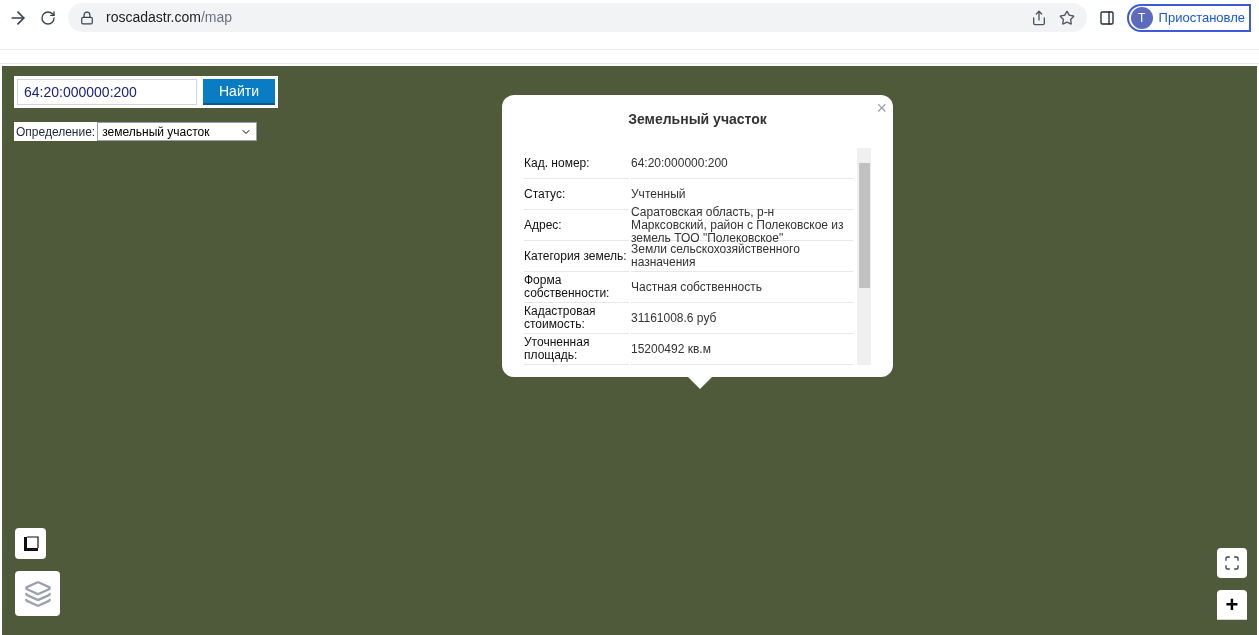 The height and width of the screenshot is (635, 1259). Describe the element at coordinates (56, 131) in the screenshot. I see `definition-label: Определение:` at that location.